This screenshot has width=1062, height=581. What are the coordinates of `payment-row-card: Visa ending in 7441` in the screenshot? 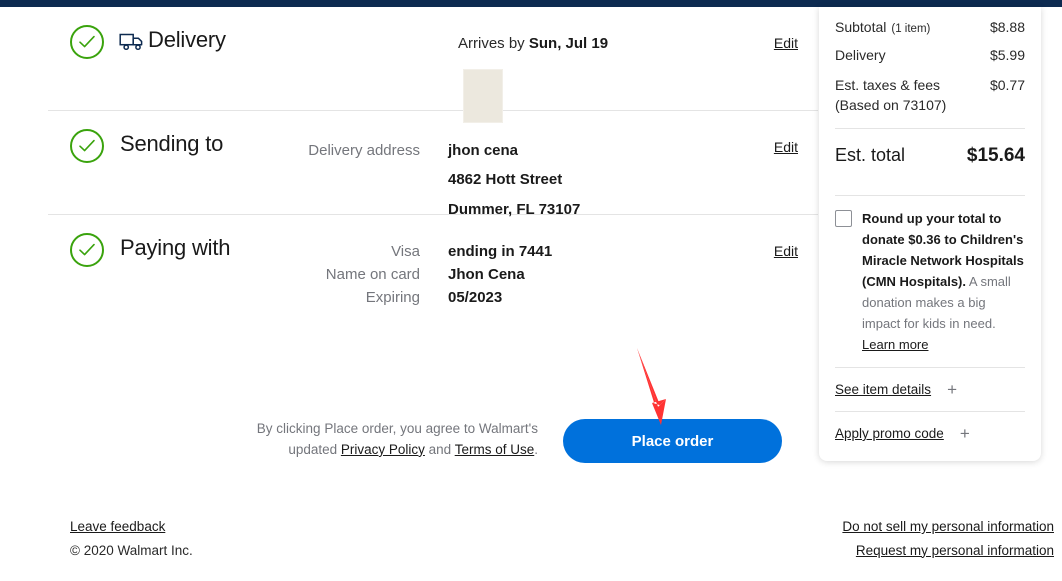 It's located at (513, 251).